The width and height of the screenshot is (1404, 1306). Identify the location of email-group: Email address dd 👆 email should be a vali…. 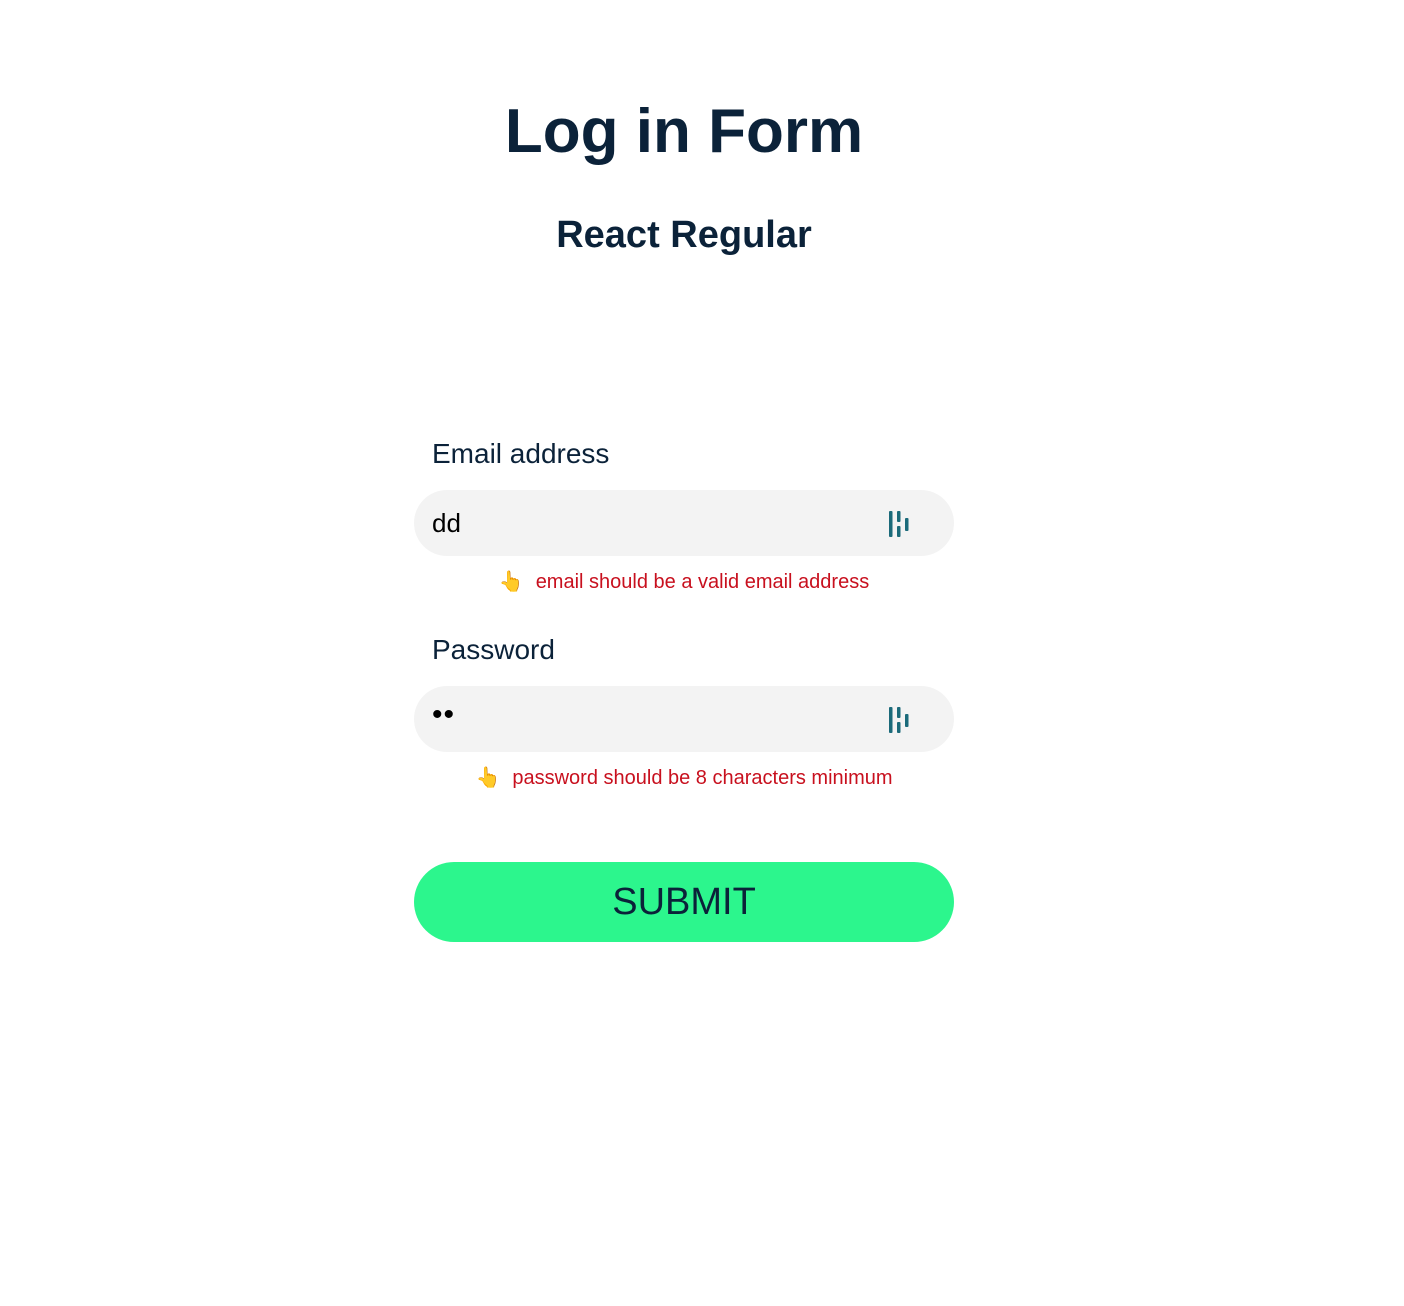
(684, 516).